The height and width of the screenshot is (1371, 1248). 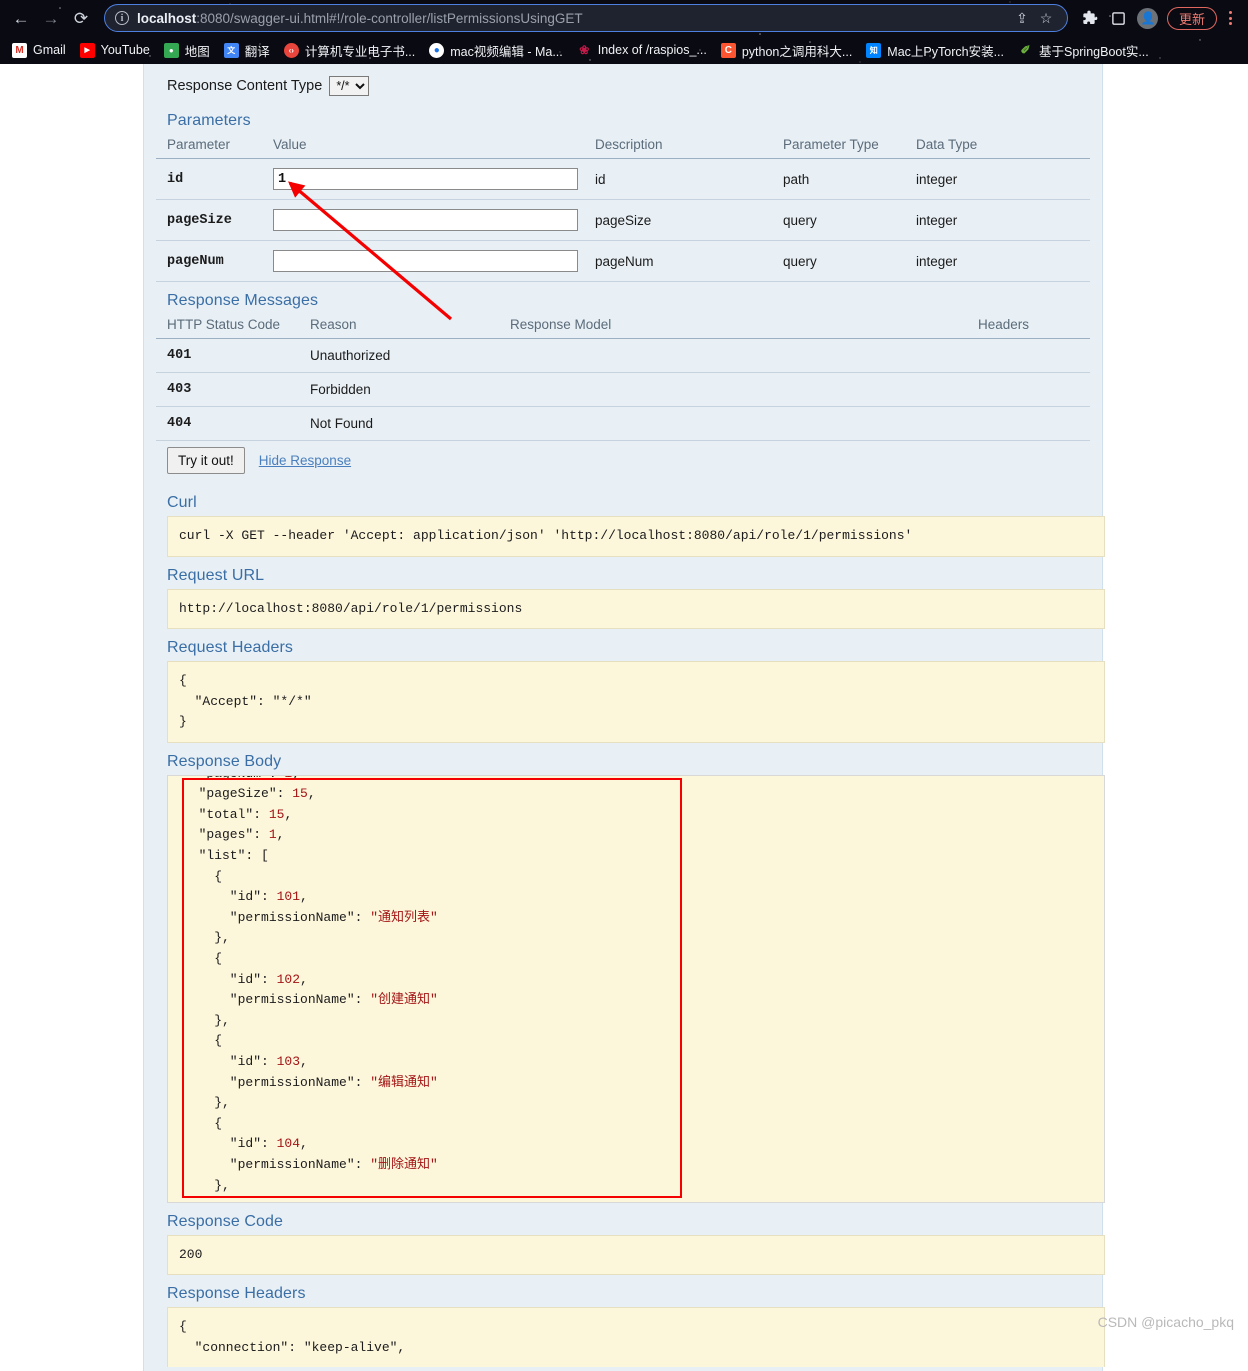 What do you see at coordinates (182, 502) in the screenshot?
I see `curl-heading: Curl` at bounding box center [182, 502].